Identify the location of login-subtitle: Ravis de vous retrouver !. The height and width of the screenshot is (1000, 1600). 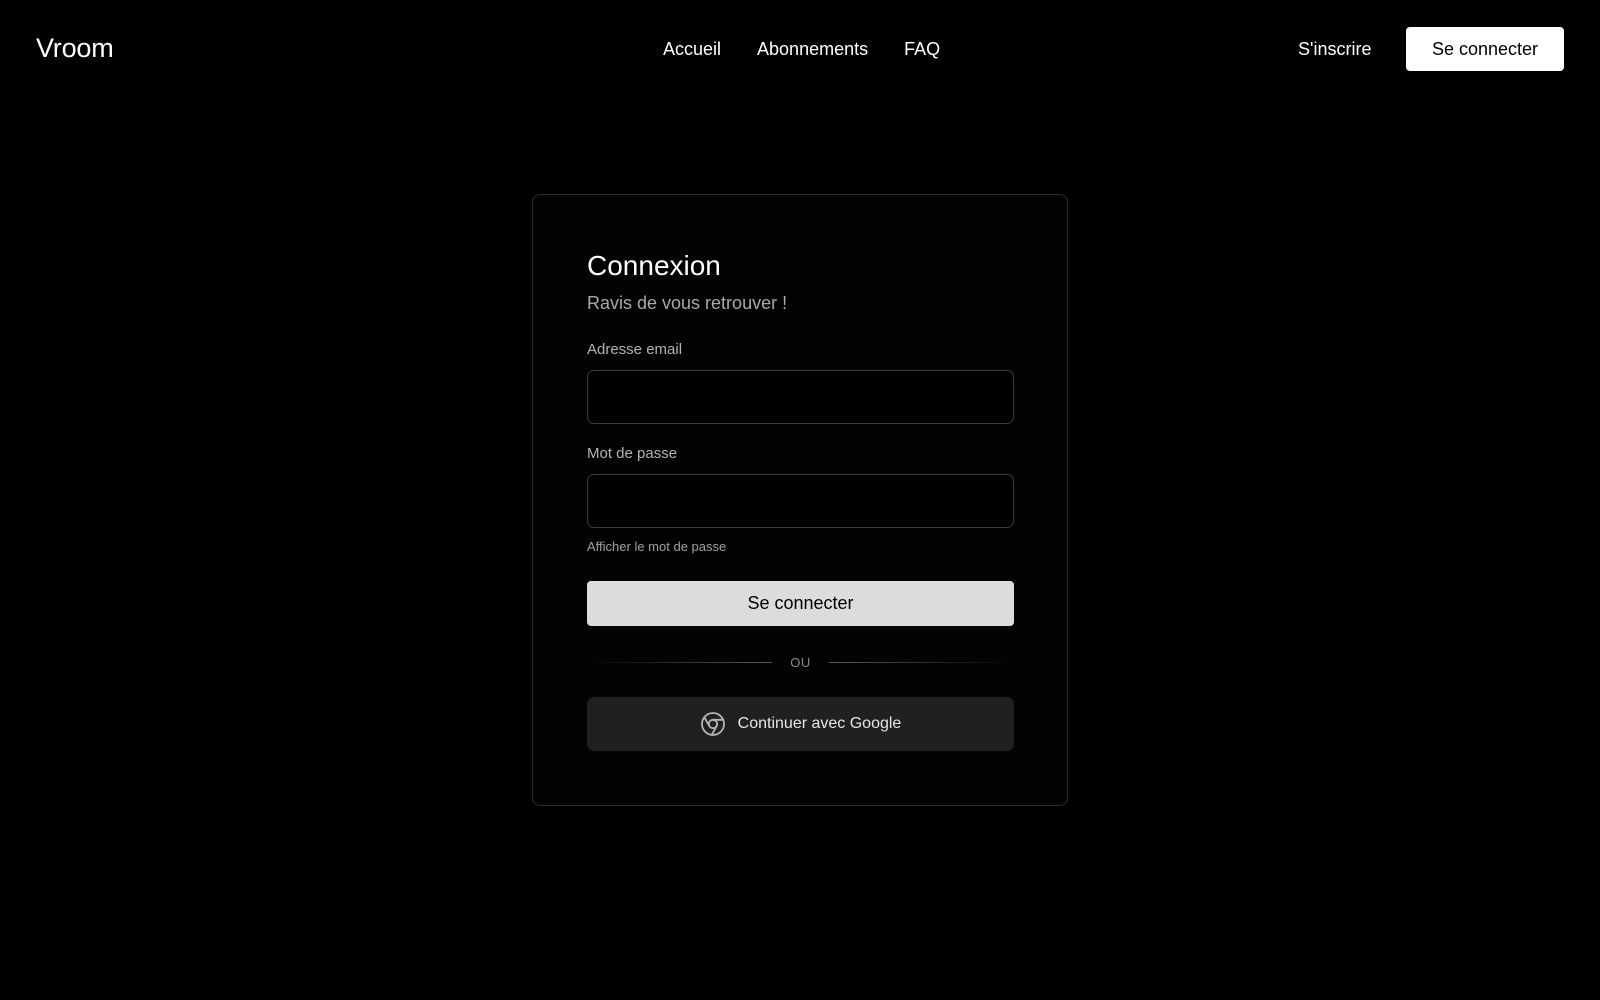
(687, 303).